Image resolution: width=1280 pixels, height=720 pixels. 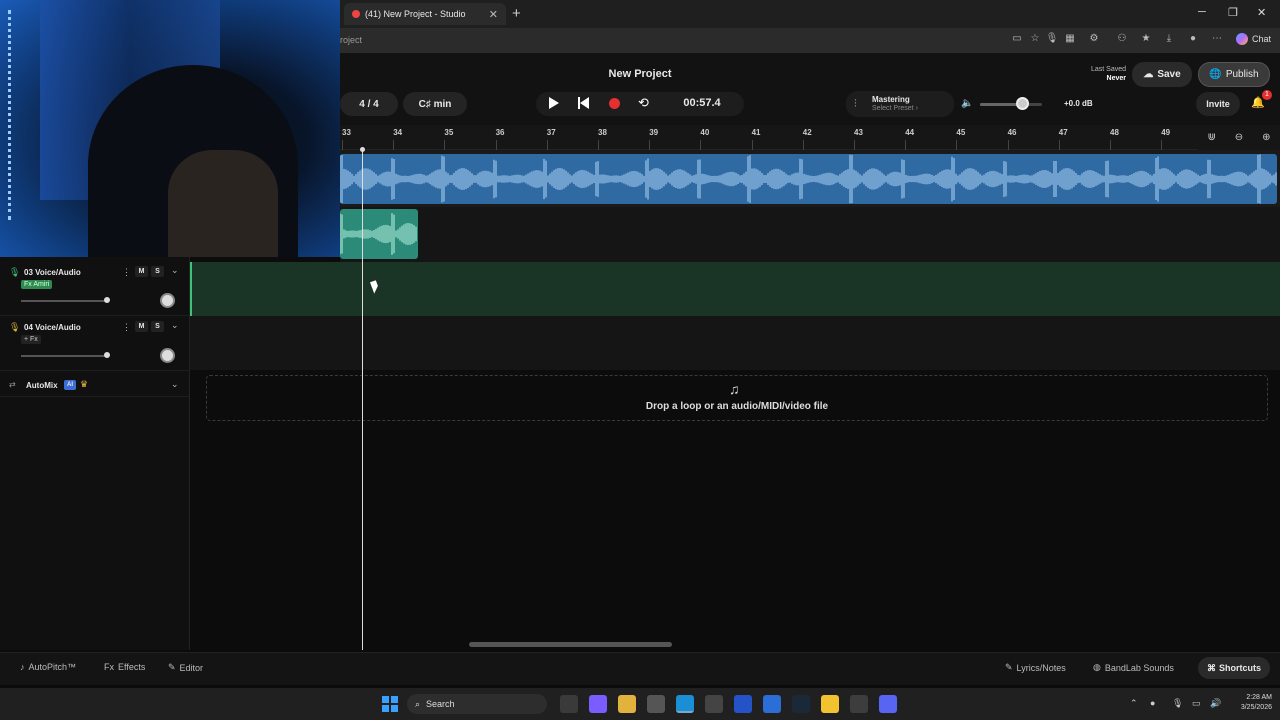 What do you see at coordinates (94, 344) in the screenshot?
I see `track-header-04: 🎙 04 Voice/Audio ⋮ M S ⌄ + Fx` at bounding box center [94, 344].